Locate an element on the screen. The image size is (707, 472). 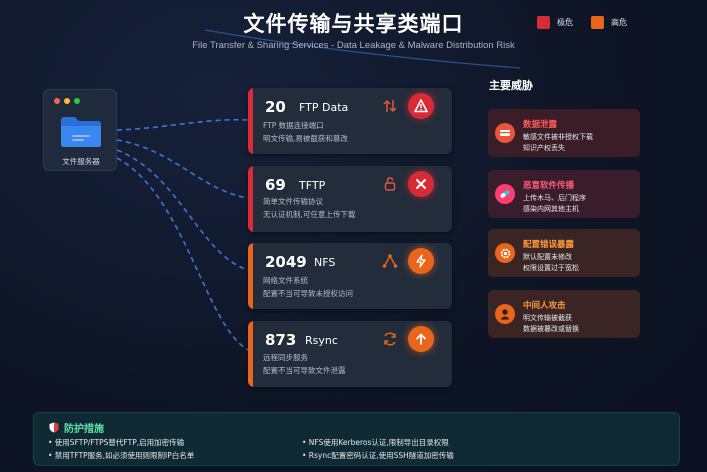
warning-icon is located at coordinates (421, 106).